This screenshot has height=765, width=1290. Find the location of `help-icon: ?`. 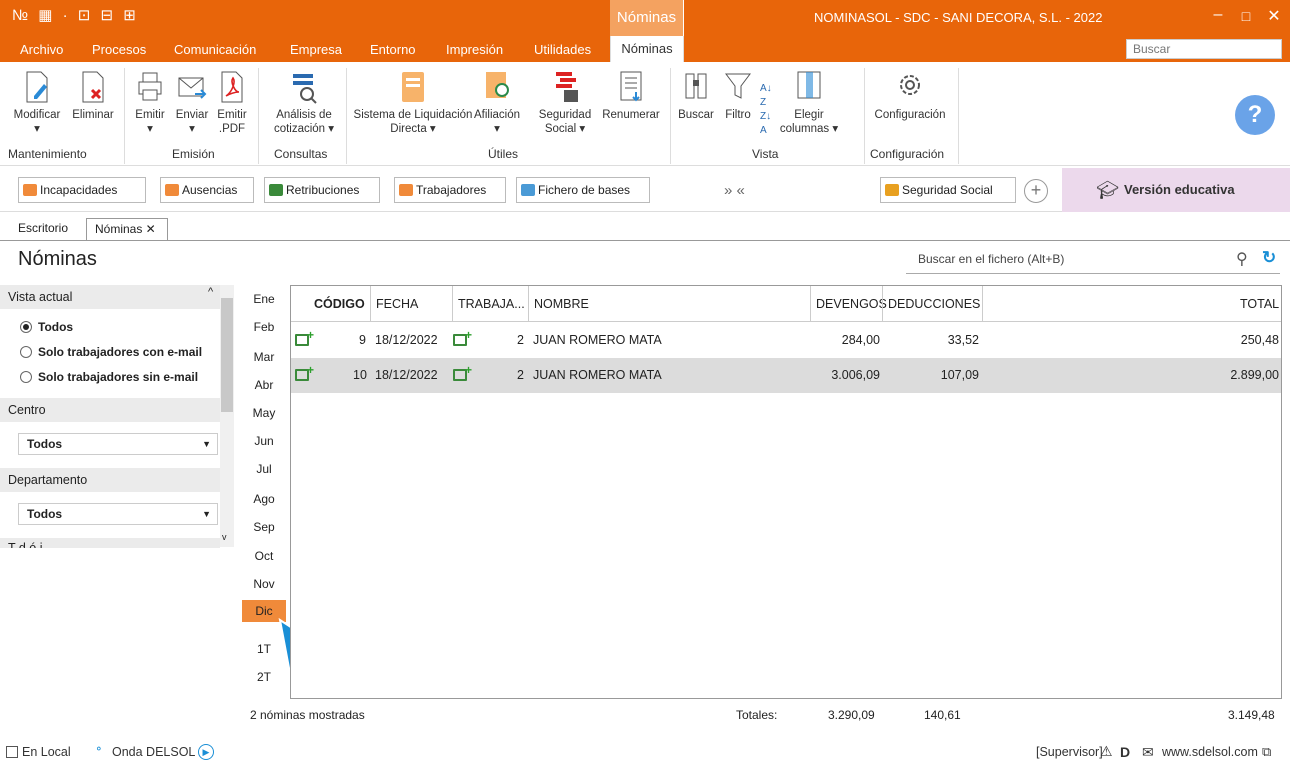

help-icon: ? is located at coordinates (1255, 115).